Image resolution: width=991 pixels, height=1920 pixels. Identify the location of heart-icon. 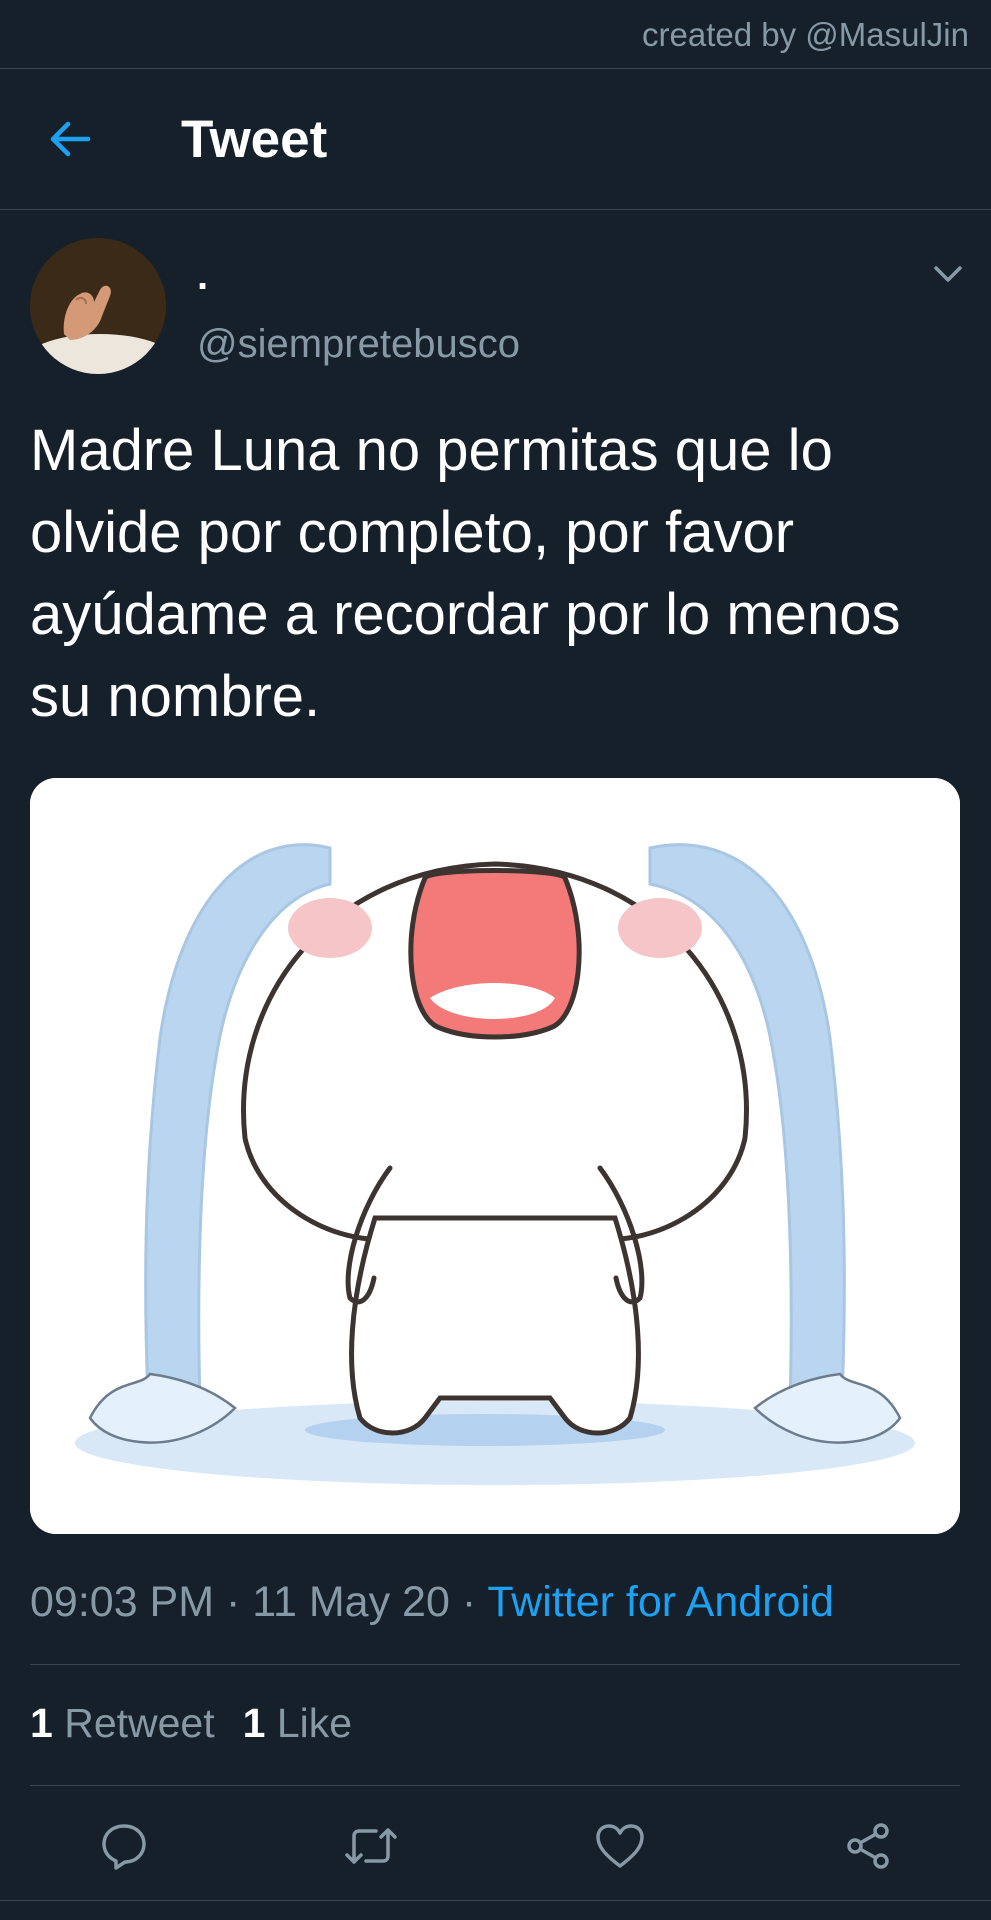
(620, 1846).